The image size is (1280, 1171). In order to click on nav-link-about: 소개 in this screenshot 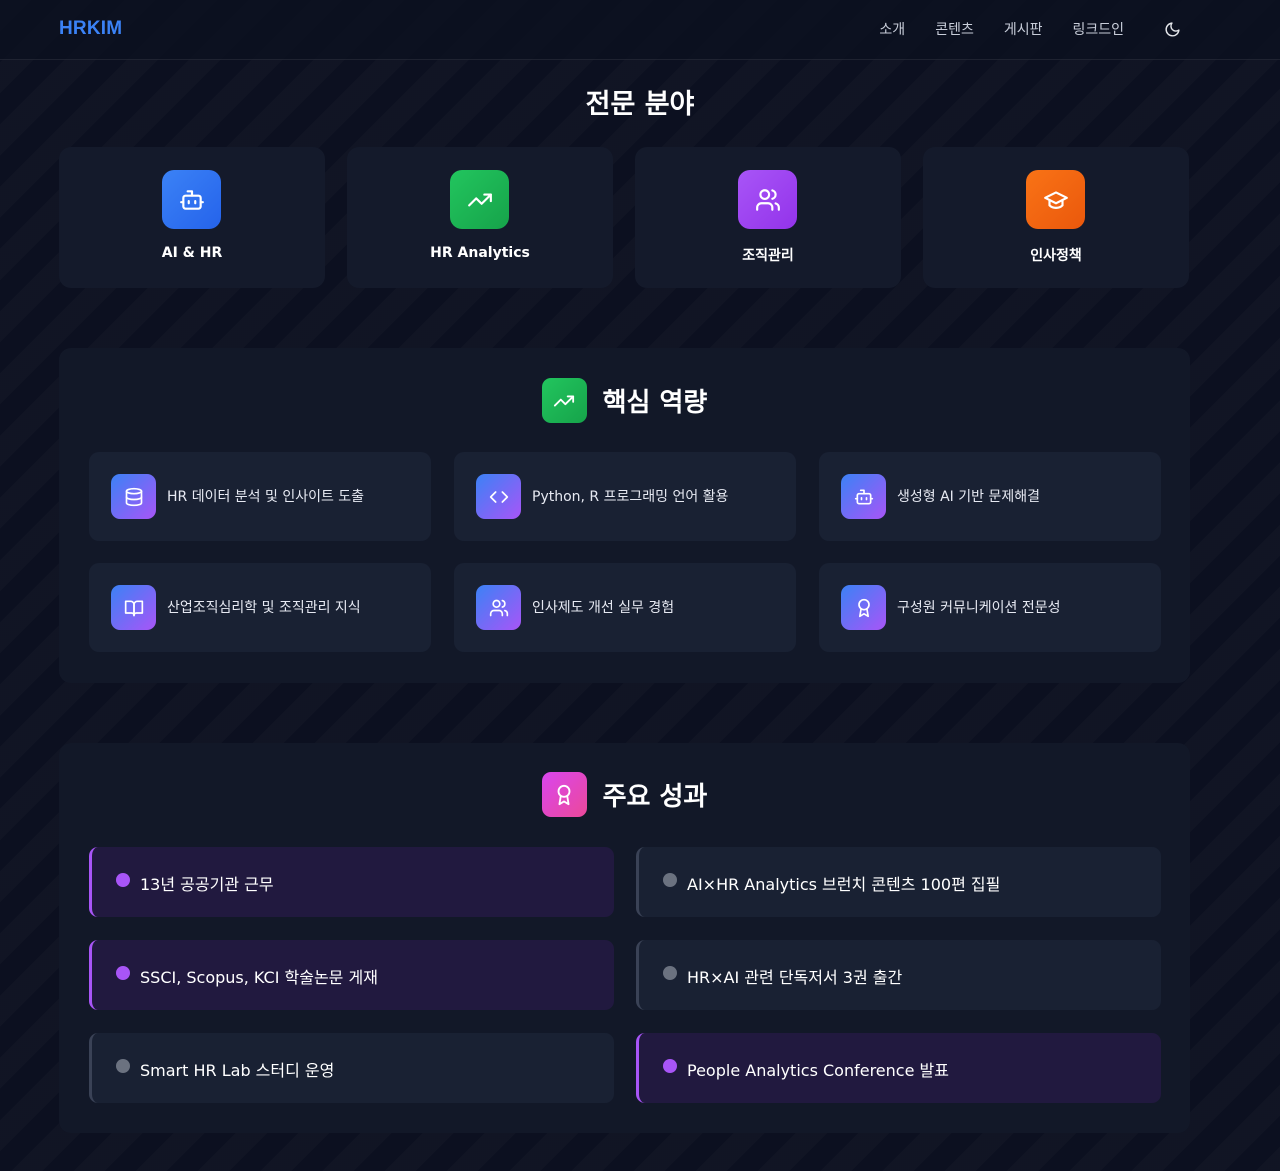, I will do `click(892, 29)`.